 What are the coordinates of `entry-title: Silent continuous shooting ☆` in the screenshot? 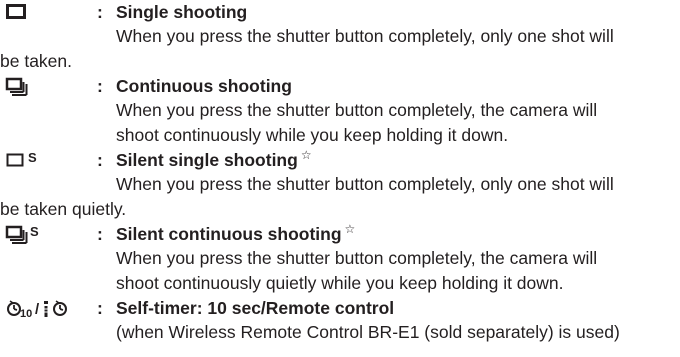 It's located at (236, 233).